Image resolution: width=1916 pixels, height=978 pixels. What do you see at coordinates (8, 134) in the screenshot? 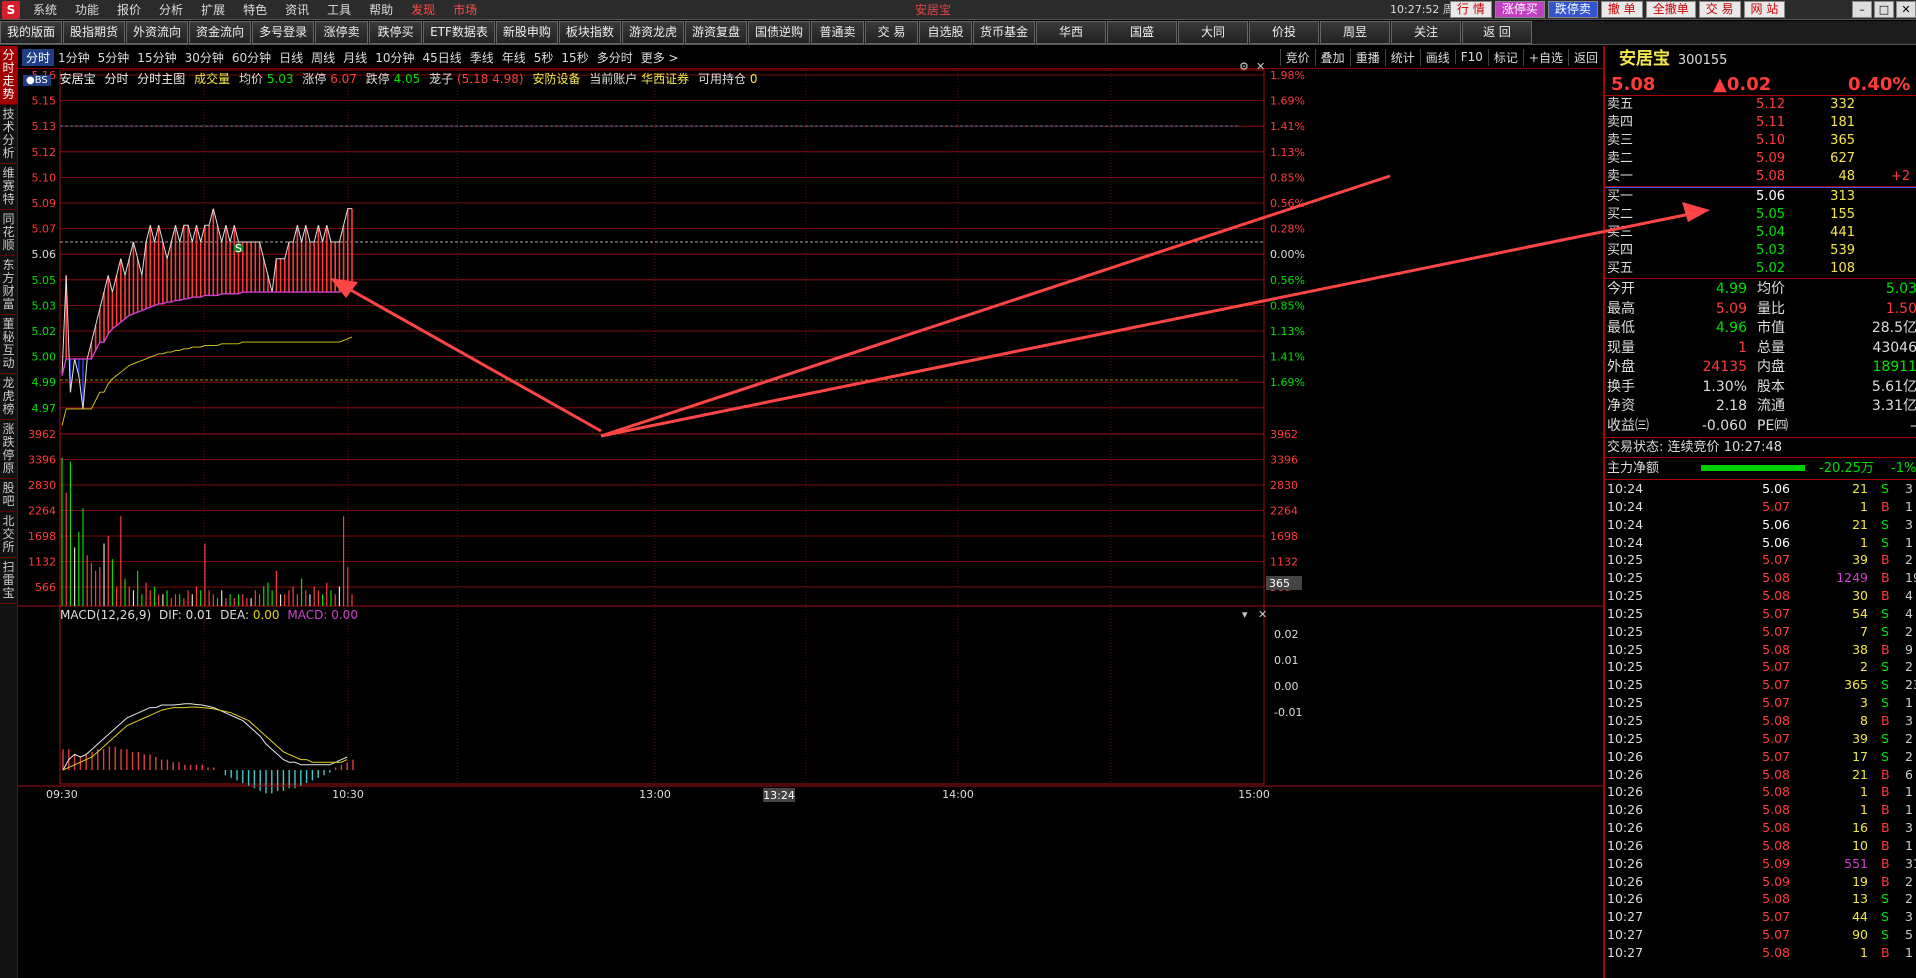
I see `side-tab-1: 技术分析` at bounding box center [8, 134].